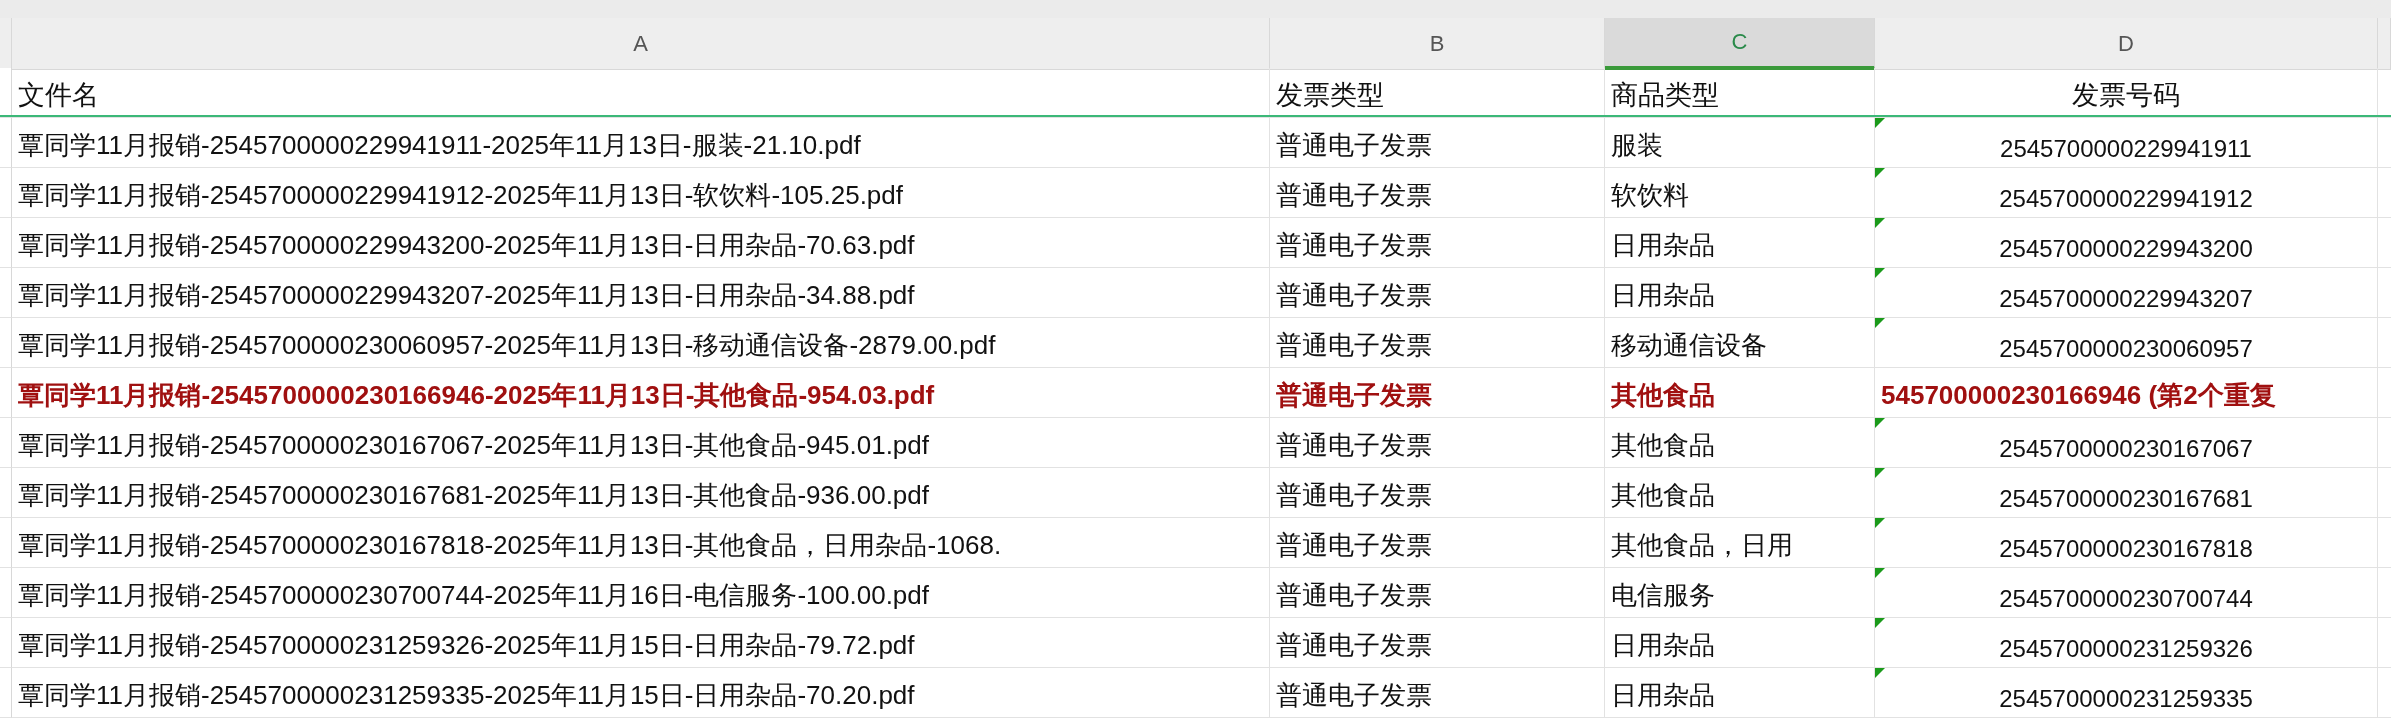 The height and width of the screenshot is (718, 2391). I want to click on table-cell: 2545700000229943200, so click(2126, 243).